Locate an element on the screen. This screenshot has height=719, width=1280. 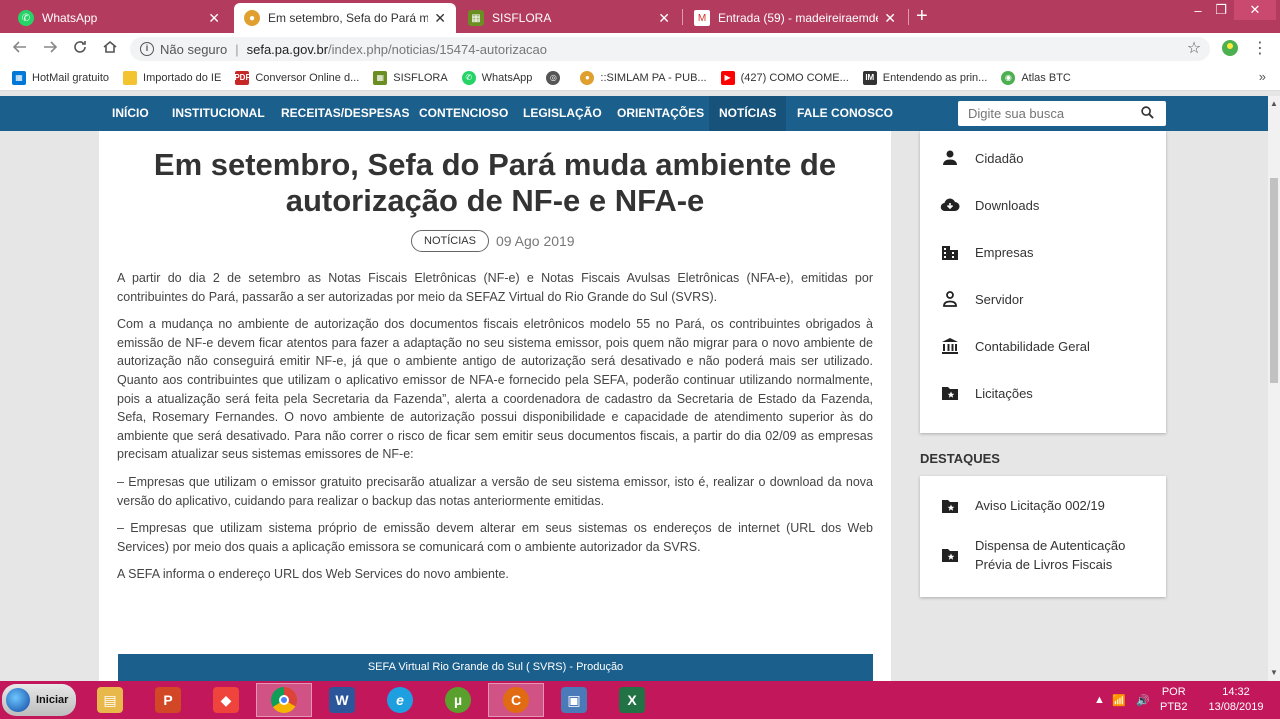
bank-icon is located at coordinates (950, 346).